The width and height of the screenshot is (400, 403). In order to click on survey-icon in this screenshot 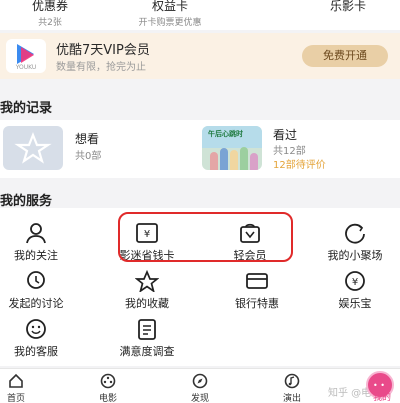, I will do `click(147, 329)`.